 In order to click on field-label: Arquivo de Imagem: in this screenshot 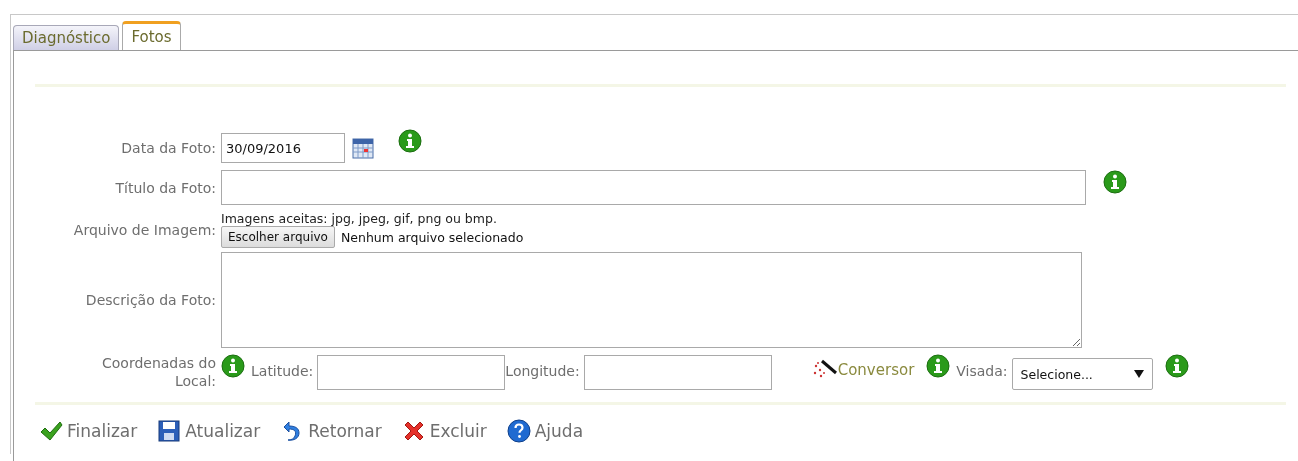, I will do `click(144, 229)`.